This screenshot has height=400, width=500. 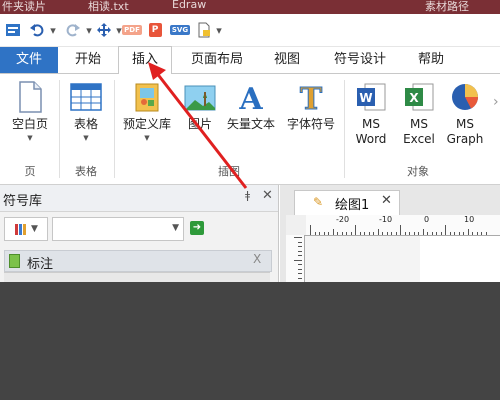 What do you see at coordinates (198, 125) in the screenshot?
I see `annotation-arrow` at bounding box center [198, 125].